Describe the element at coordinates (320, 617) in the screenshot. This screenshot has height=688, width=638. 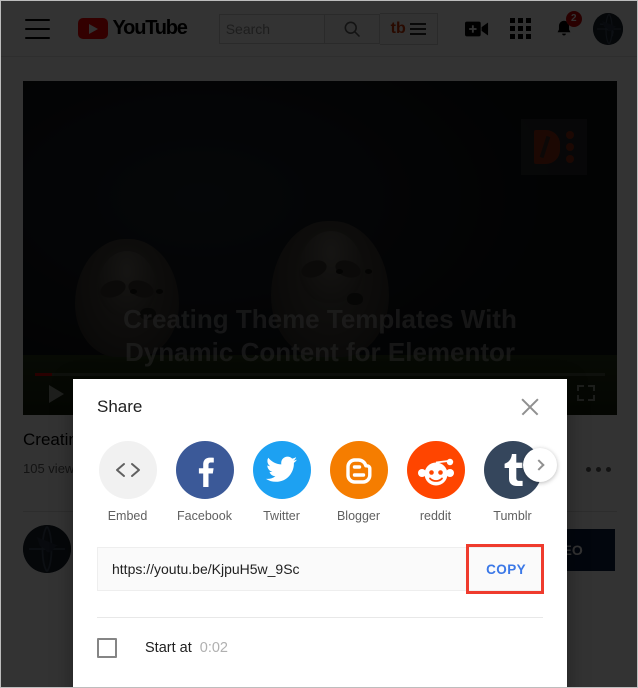
I see `dialog-divider` at that location.